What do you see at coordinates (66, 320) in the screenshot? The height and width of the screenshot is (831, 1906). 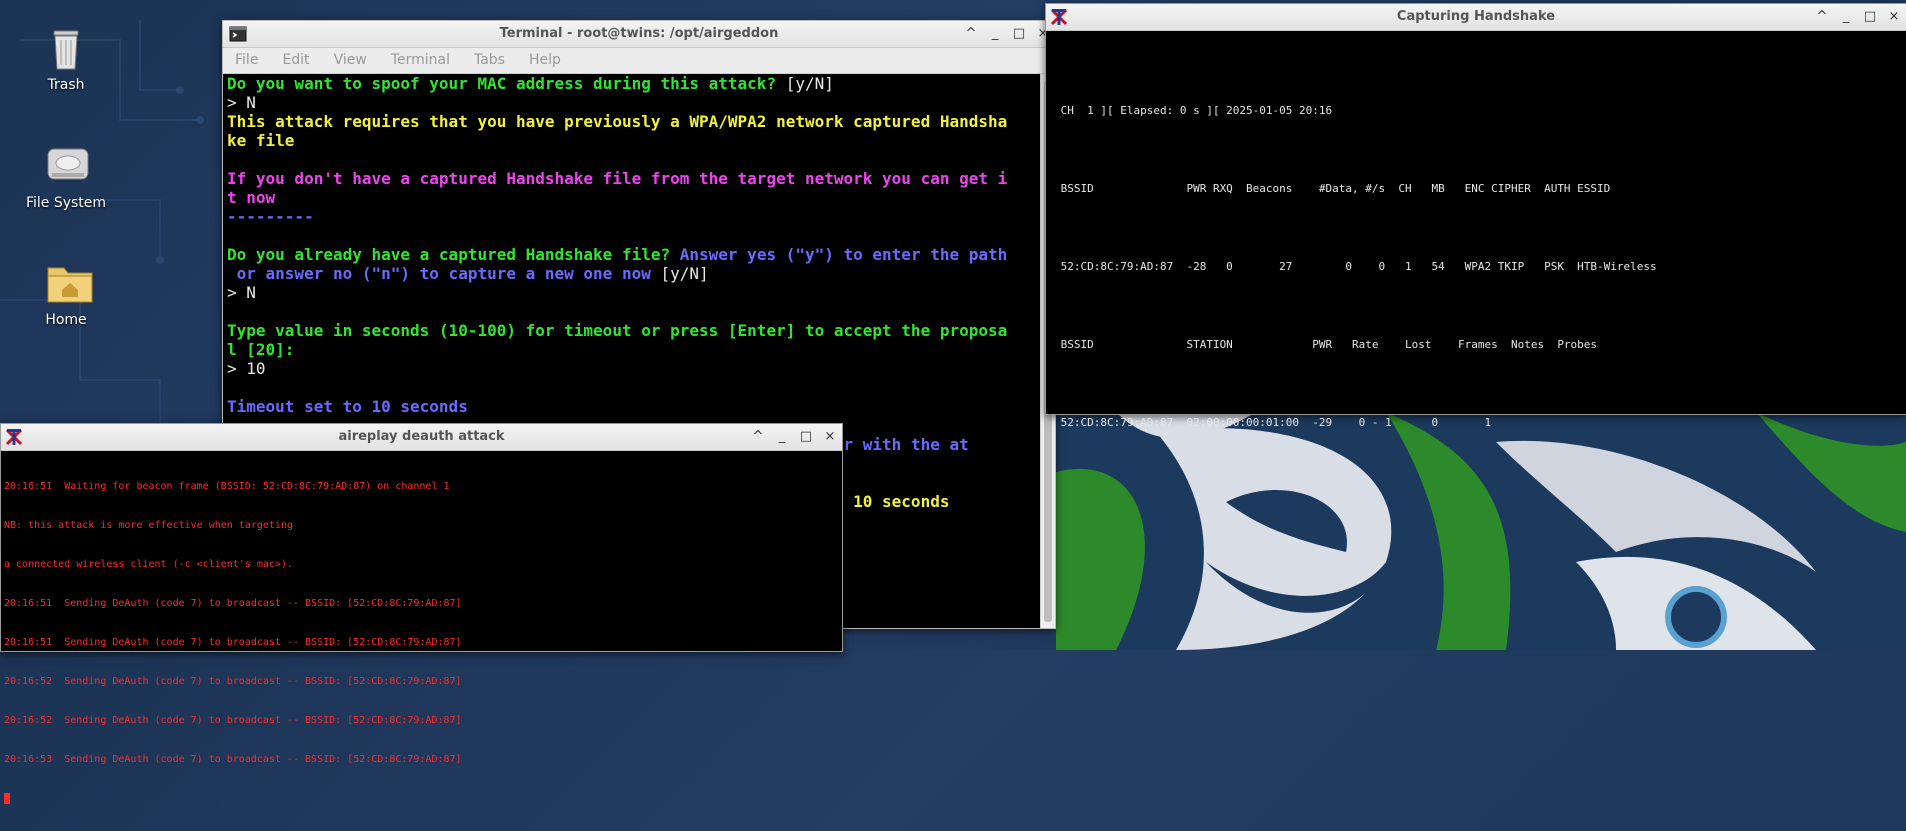 I see `desktop-icon-label: Home` at bounding box center [66, 320].